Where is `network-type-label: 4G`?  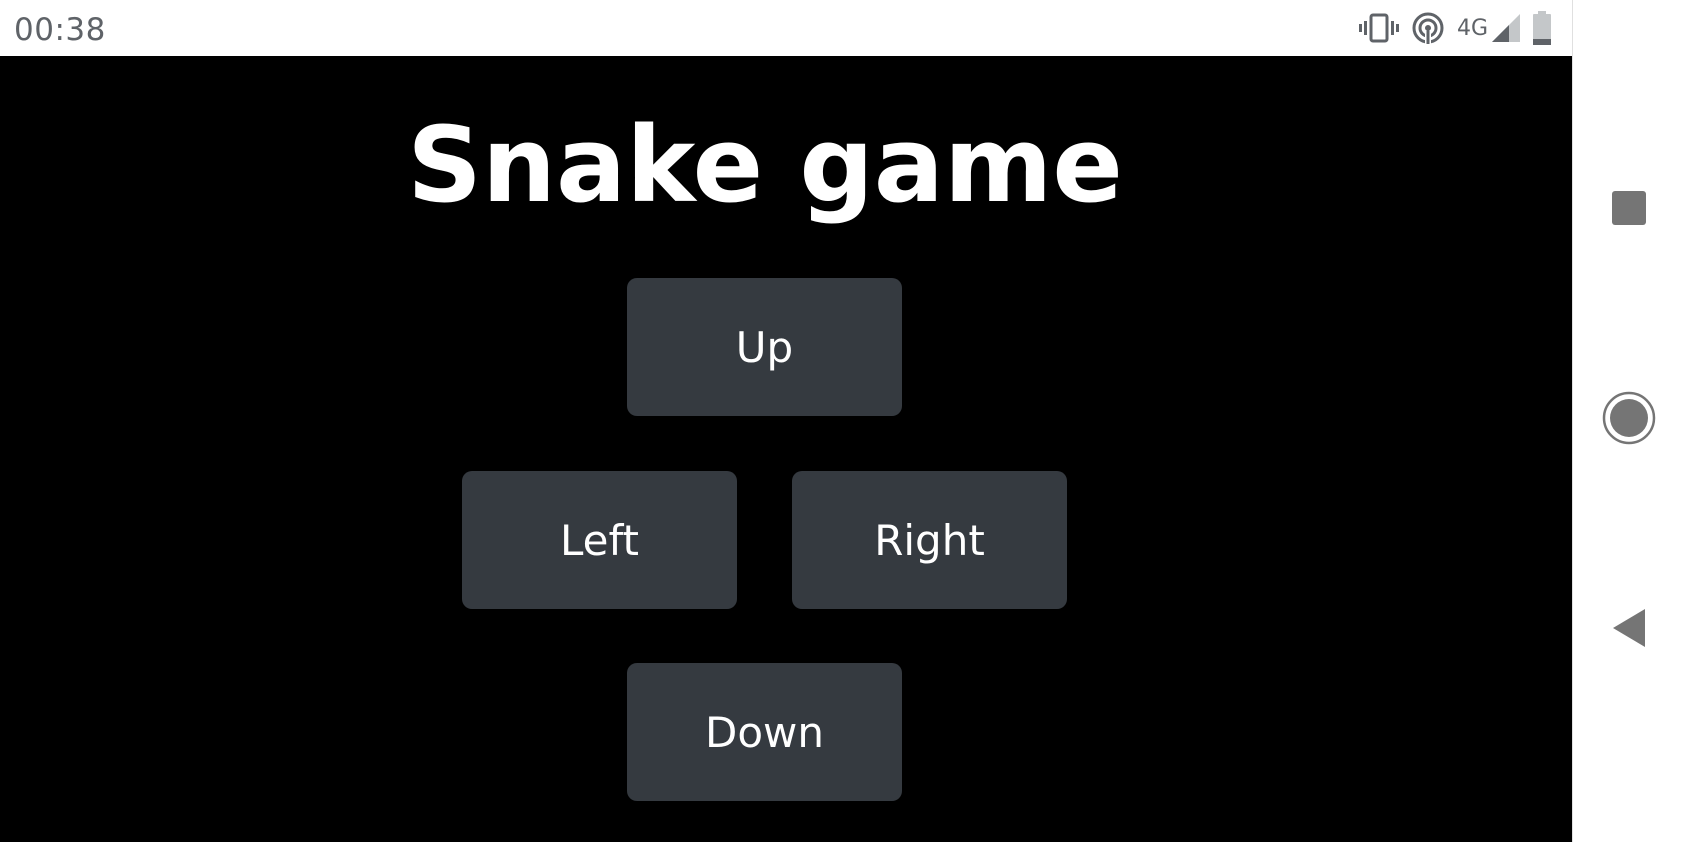 network-type-label: 4G is located at coordinates (1472, 28).